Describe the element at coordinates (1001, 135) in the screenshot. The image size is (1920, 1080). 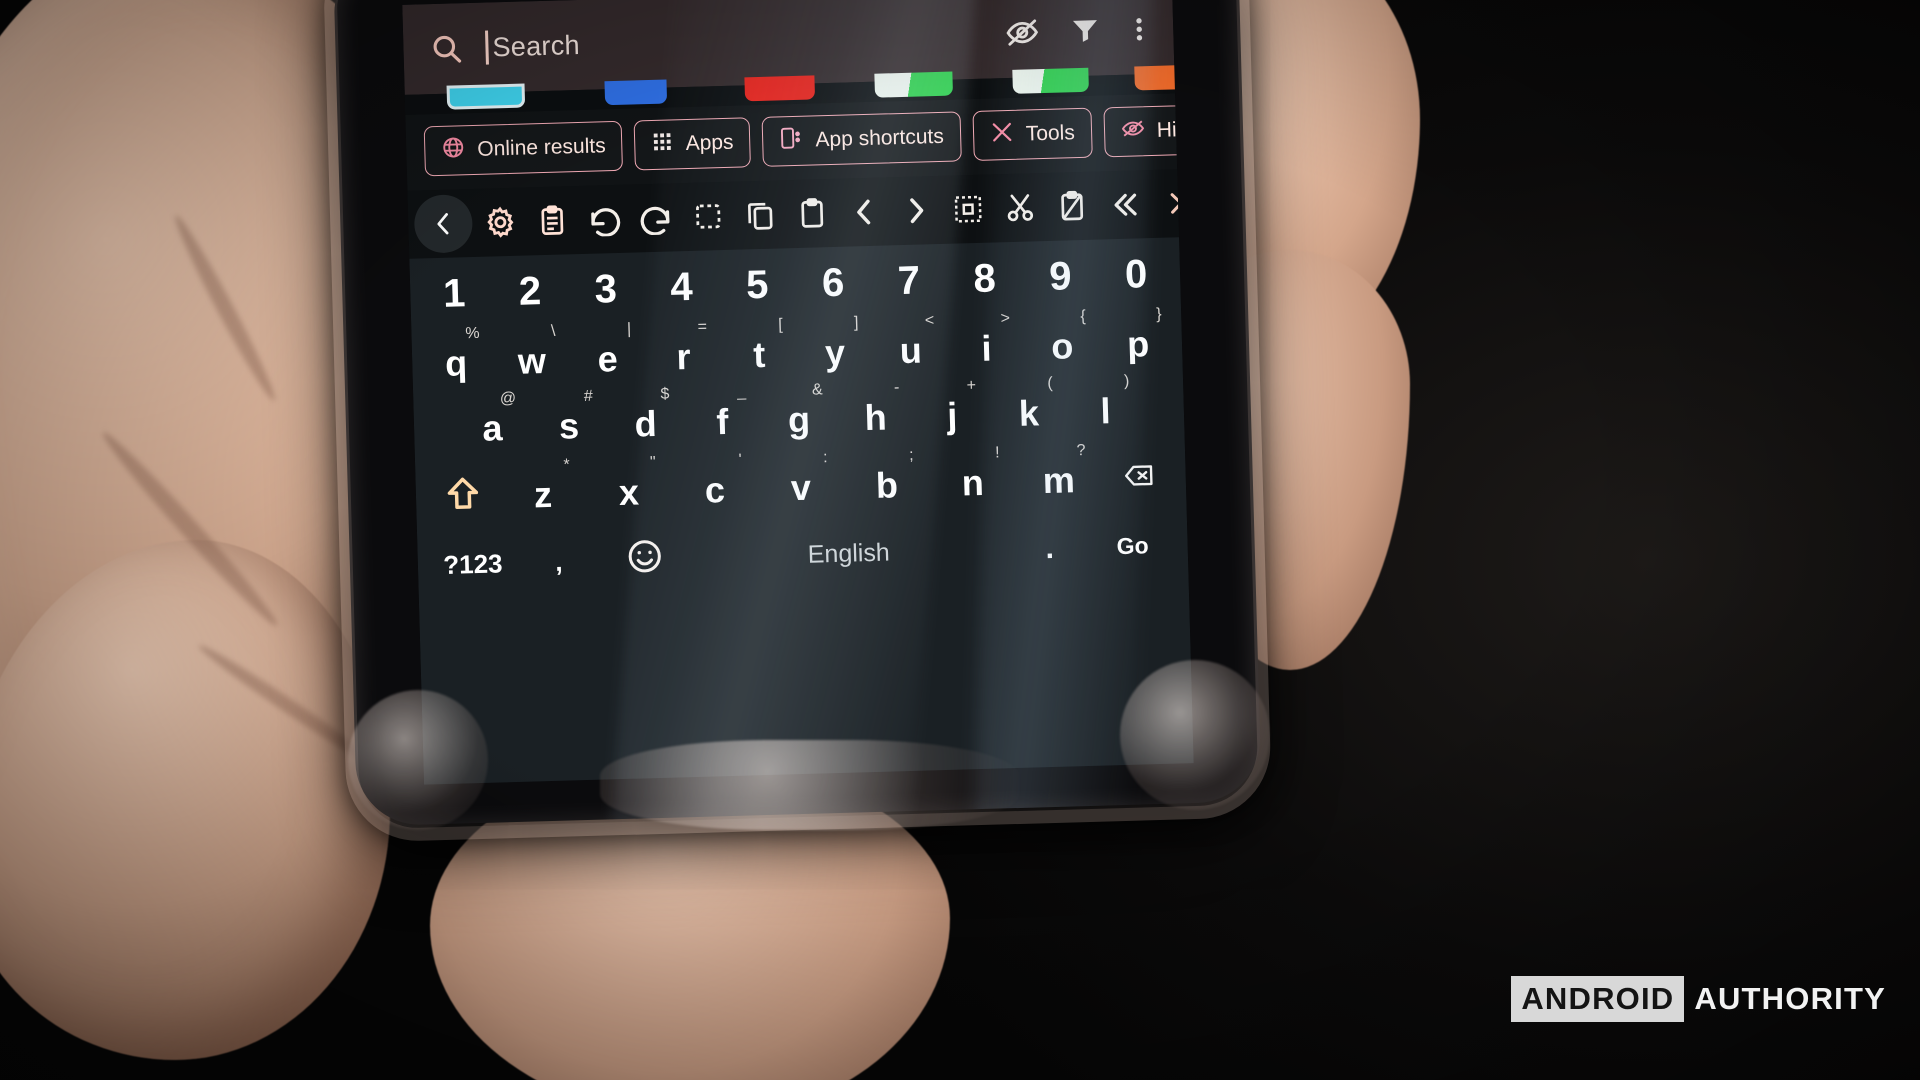
I see `tools-icon` at that location.